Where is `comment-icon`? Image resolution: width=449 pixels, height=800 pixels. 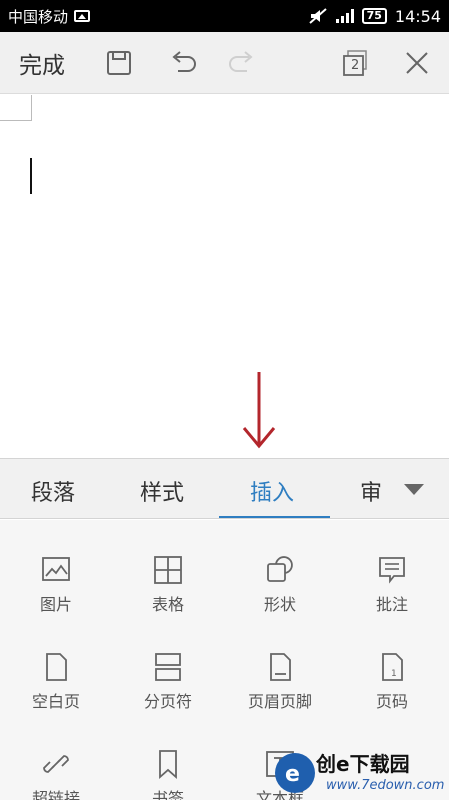 comment-icon is located at coordinates (392, 570).